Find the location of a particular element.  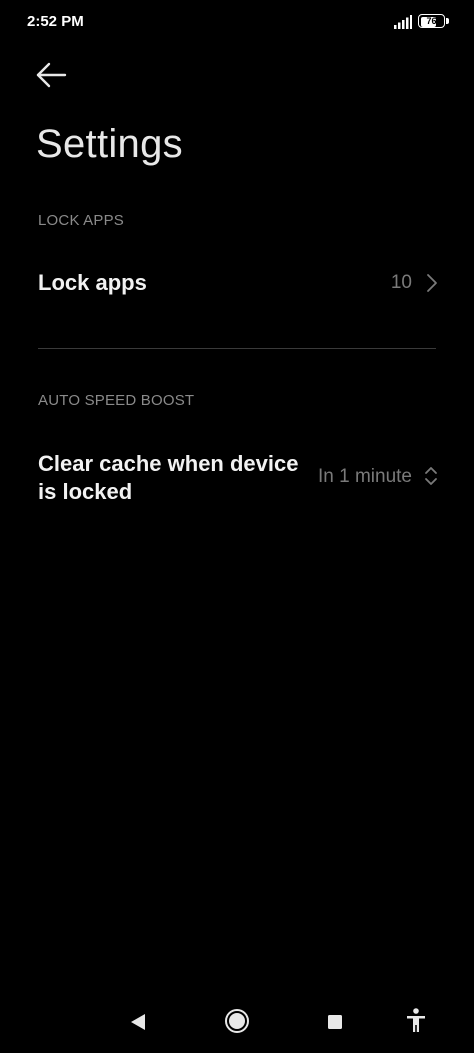

status-bar: 2:52 PM 76 is located at coordinates (237, 22).